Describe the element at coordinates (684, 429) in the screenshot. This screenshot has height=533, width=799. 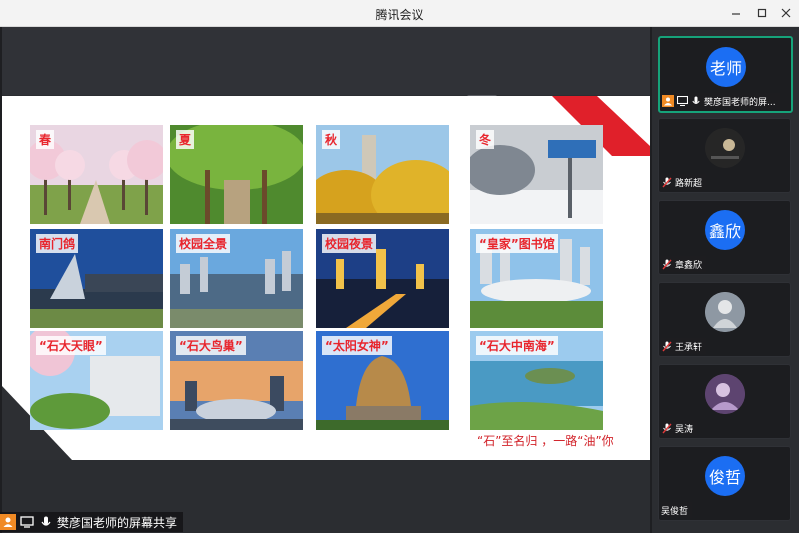
I see `participant-name: 吴涛` at that location.